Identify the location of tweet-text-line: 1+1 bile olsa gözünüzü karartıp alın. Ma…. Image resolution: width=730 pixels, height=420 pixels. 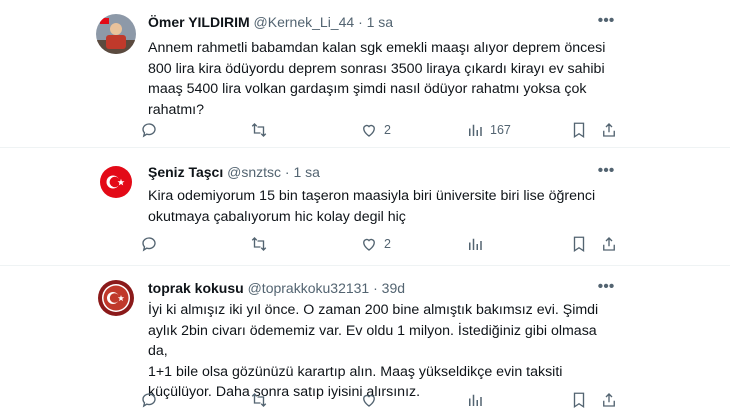
(355, 371).